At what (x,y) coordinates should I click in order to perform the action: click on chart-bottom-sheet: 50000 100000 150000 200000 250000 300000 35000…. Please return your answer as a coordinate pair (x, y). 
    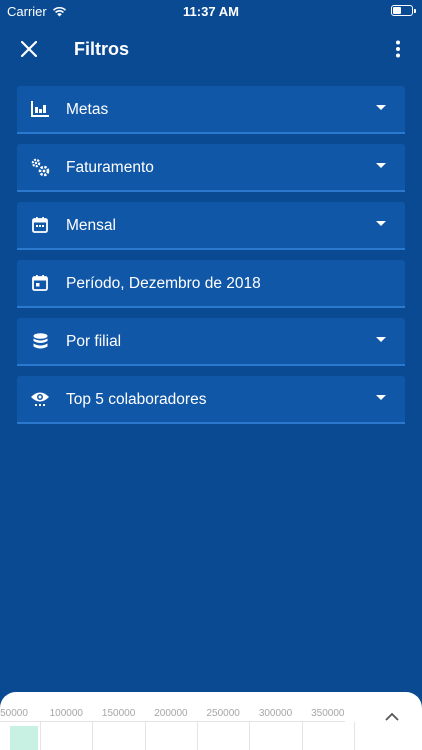
    Looking at the image, I should click on (211, 721).